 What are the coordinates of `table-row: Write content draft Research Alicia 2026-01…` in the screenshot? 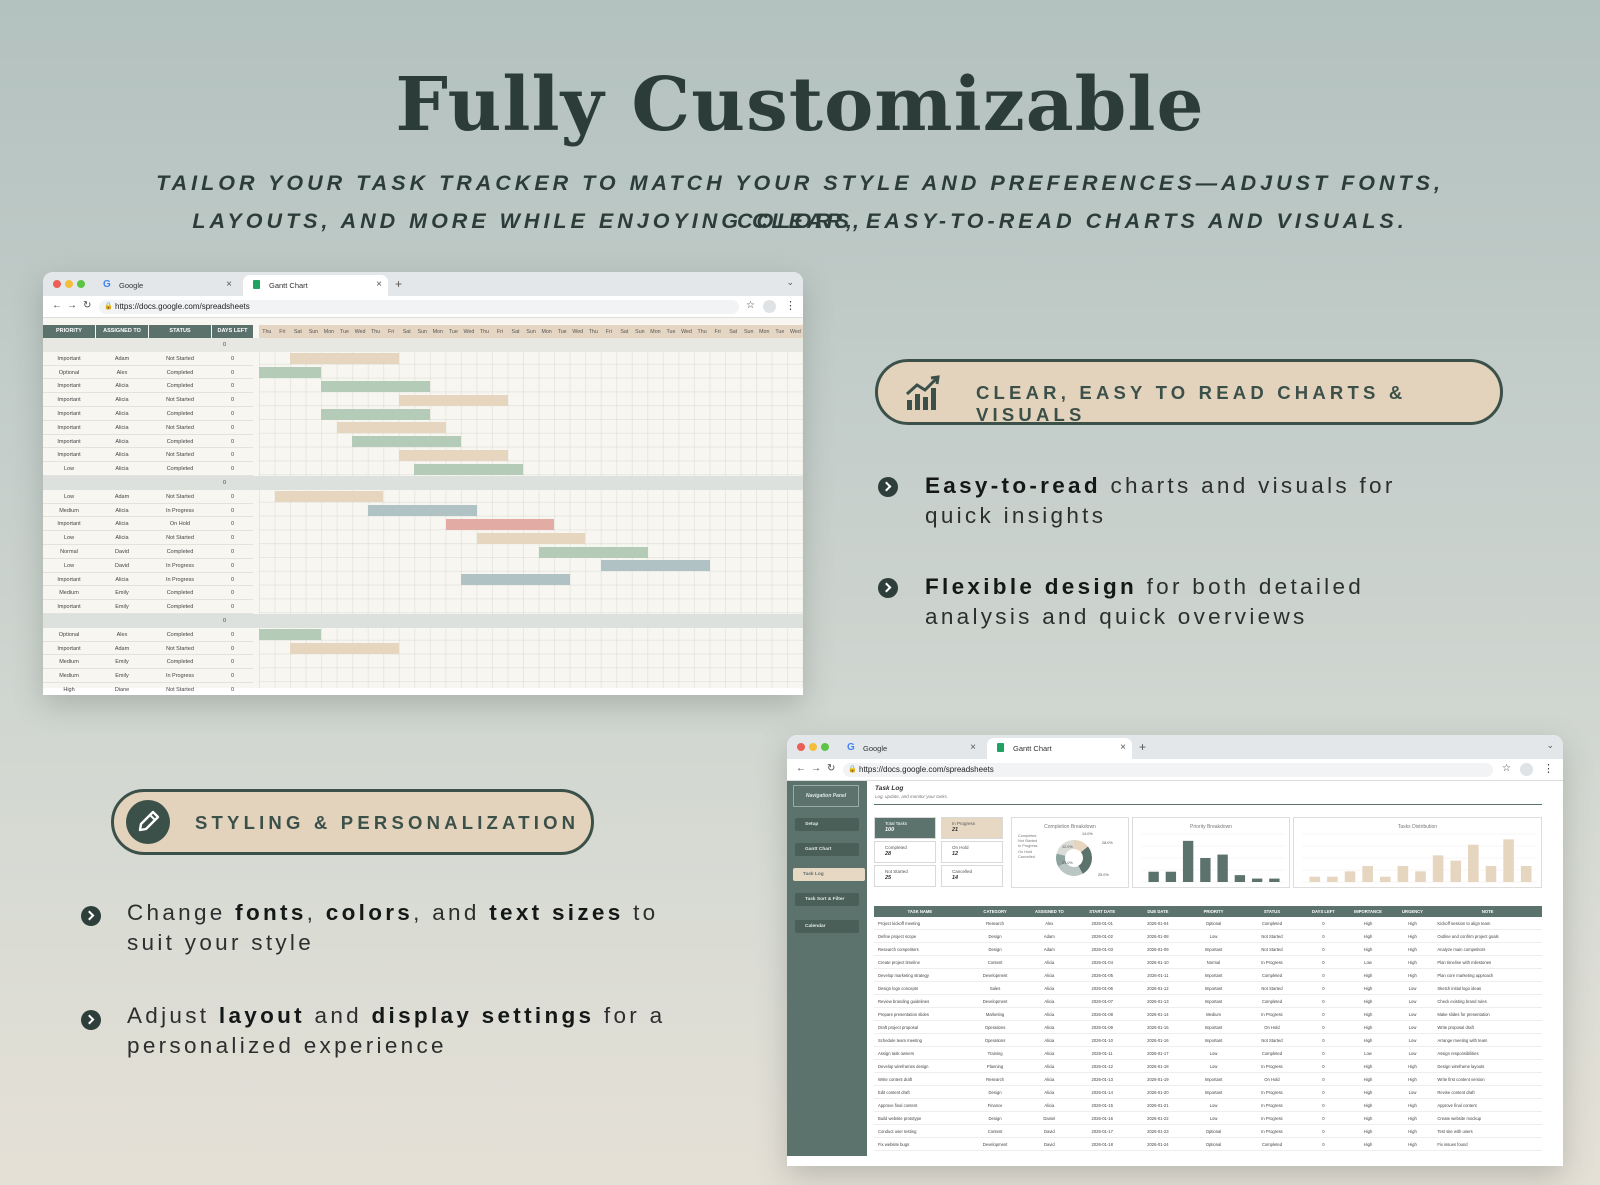 It's located at (1208, 1079).